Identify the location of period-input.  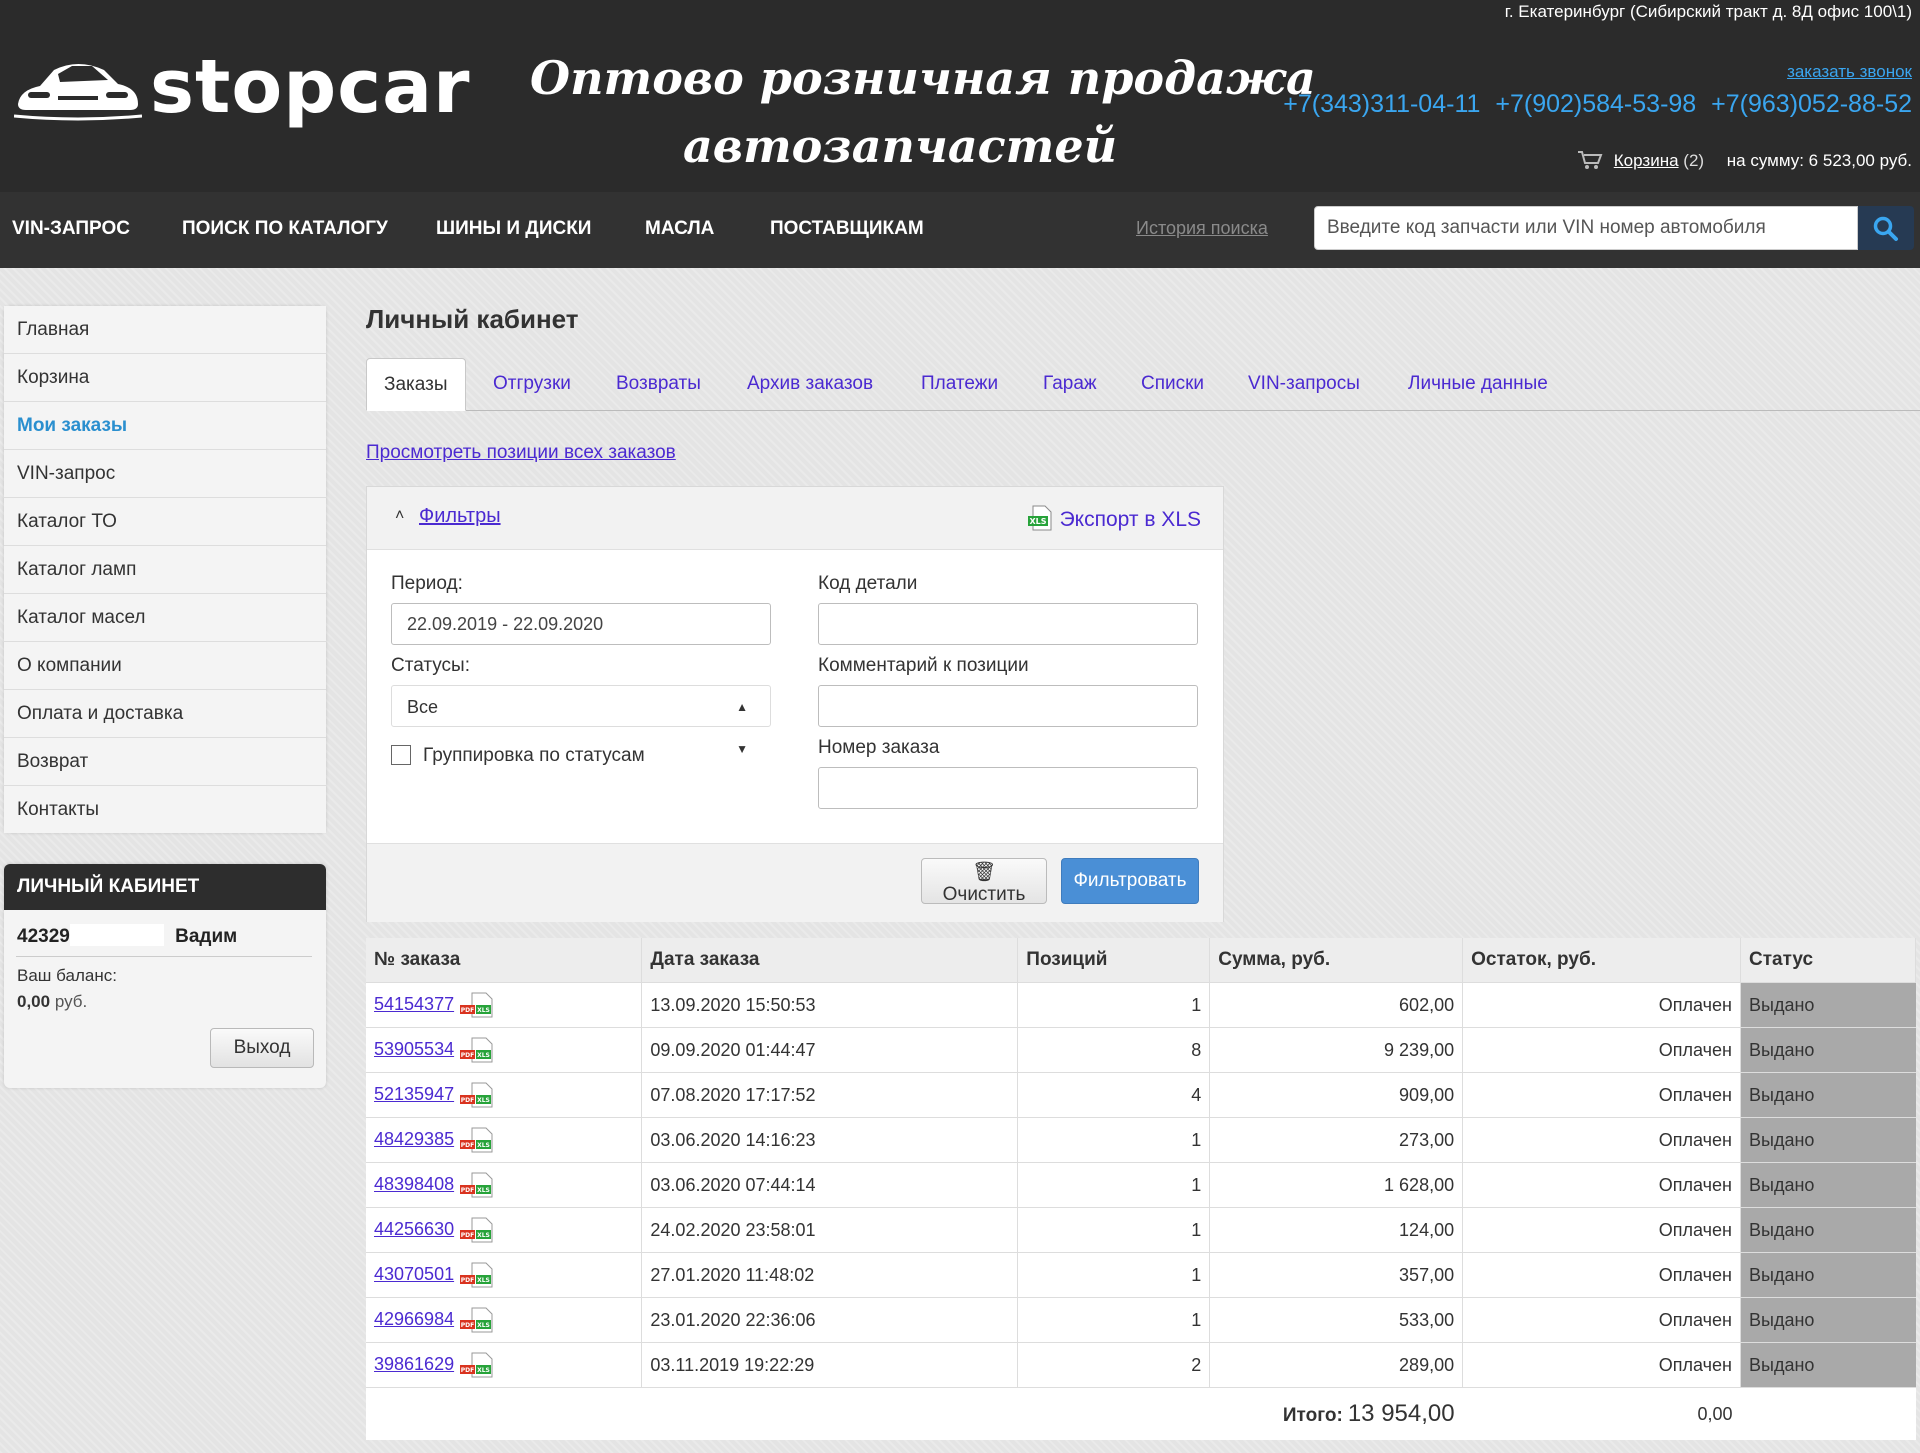
(581, 624).